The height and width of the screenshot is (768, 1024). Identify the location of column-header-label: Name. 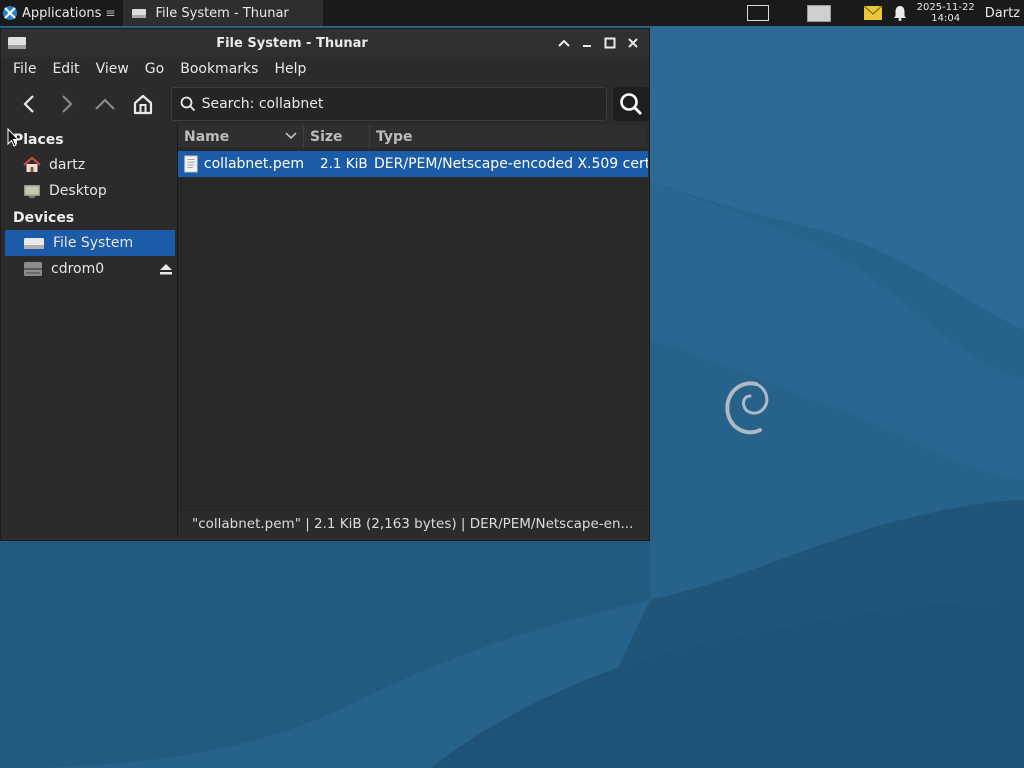
(207, 136).